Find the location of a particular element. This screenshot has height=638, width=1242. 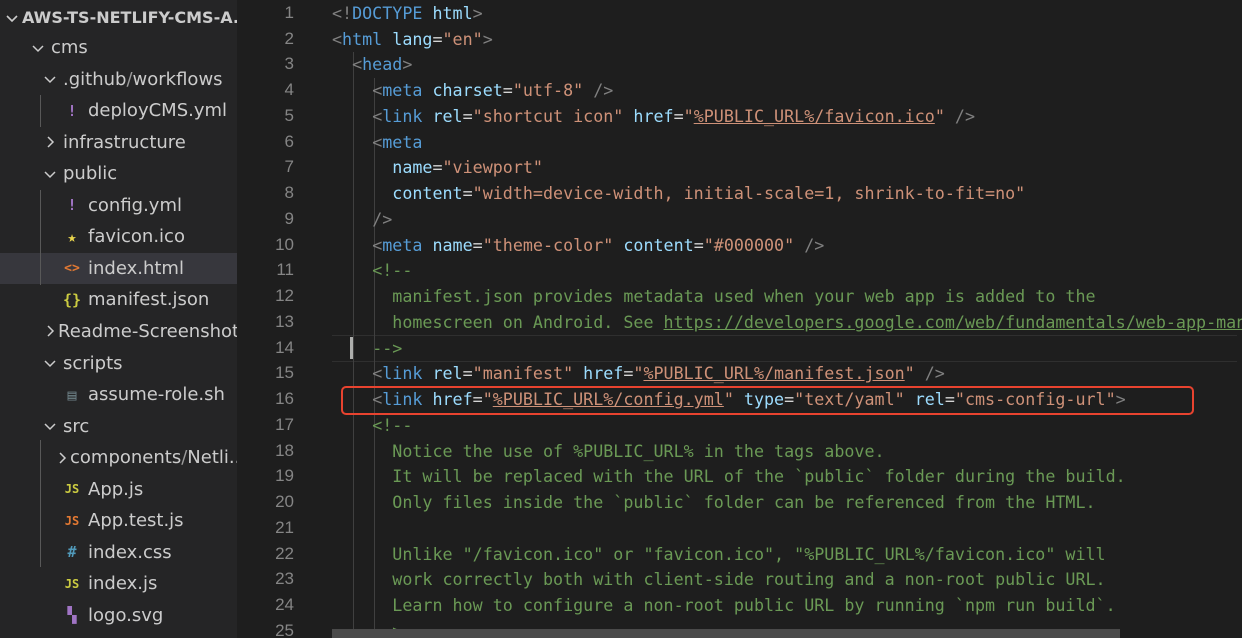

file-item-assume-role-sh: ▤ assume-role.sh is located at coordinates (118, 394).